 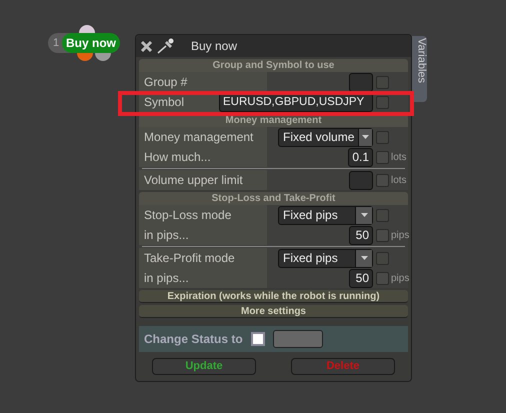 What do you see at coordinates (273, 311) in the screenshot?
I see `section-header: More settings` at bounding box center [273, 311].